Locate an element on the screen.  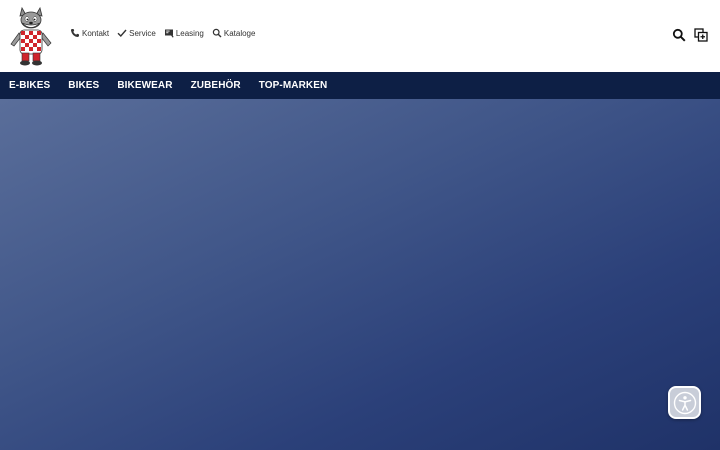
nav-item-zubehoer: ZUBEHÖR is located at coordinates (216, 85).